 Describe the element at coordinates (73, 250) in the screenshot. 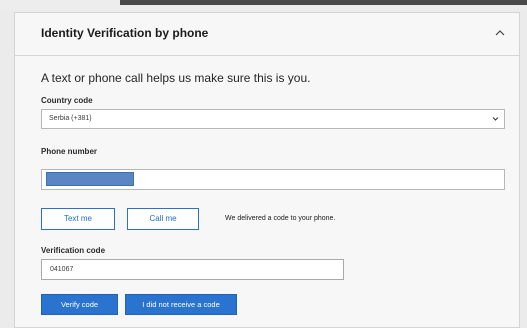

I see `verification-code-label: Verification code` at that location.